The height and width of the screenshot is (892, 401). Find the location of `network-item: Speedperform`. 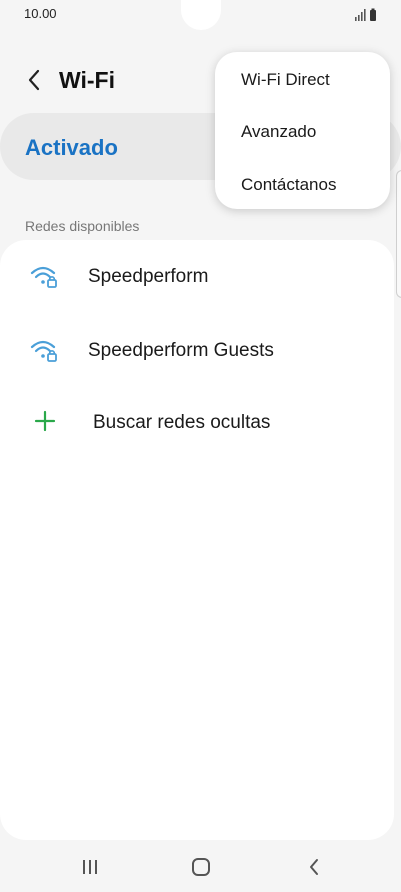

network-item: Speedperform is located at coordinates (197, 277).